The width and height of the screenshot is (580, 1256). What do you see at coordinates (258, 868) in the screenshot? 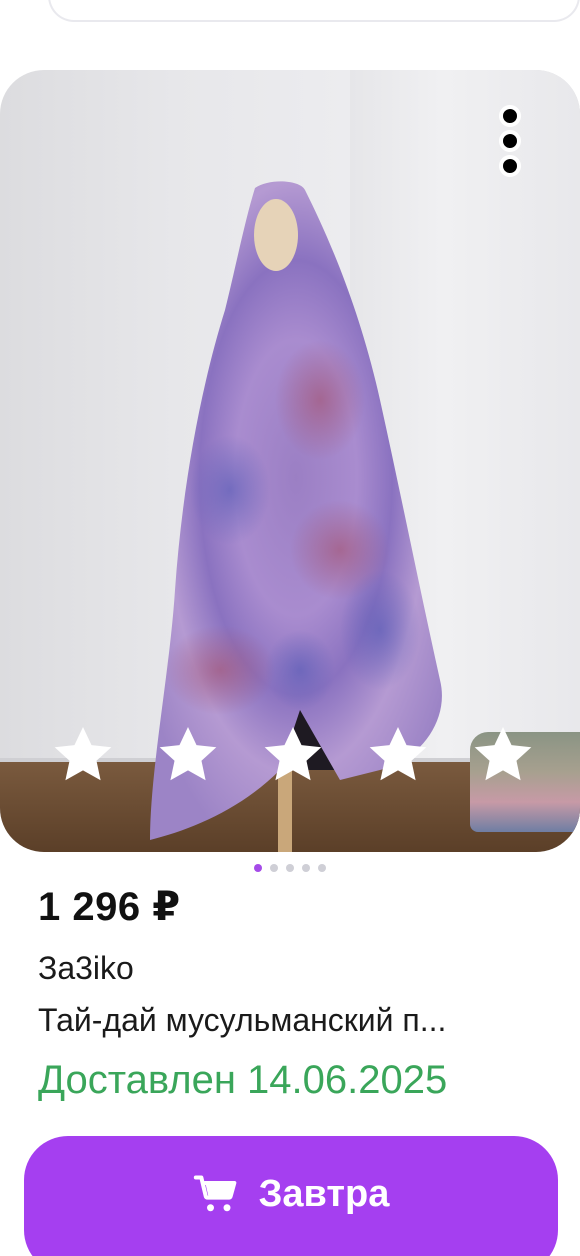
I see `pager-dot-active` at bounding box center [258, 868].